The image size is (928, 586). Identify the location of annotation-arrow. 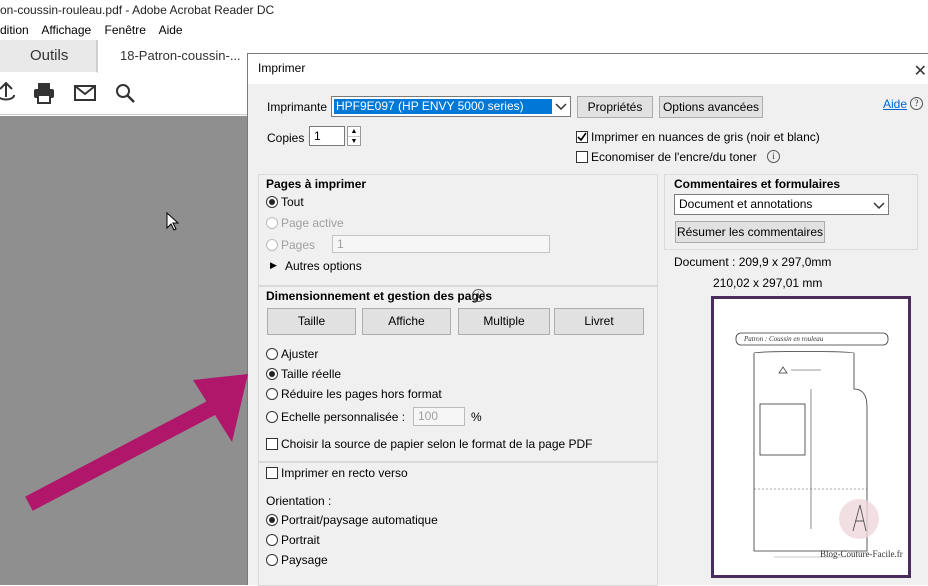
(136, 442).